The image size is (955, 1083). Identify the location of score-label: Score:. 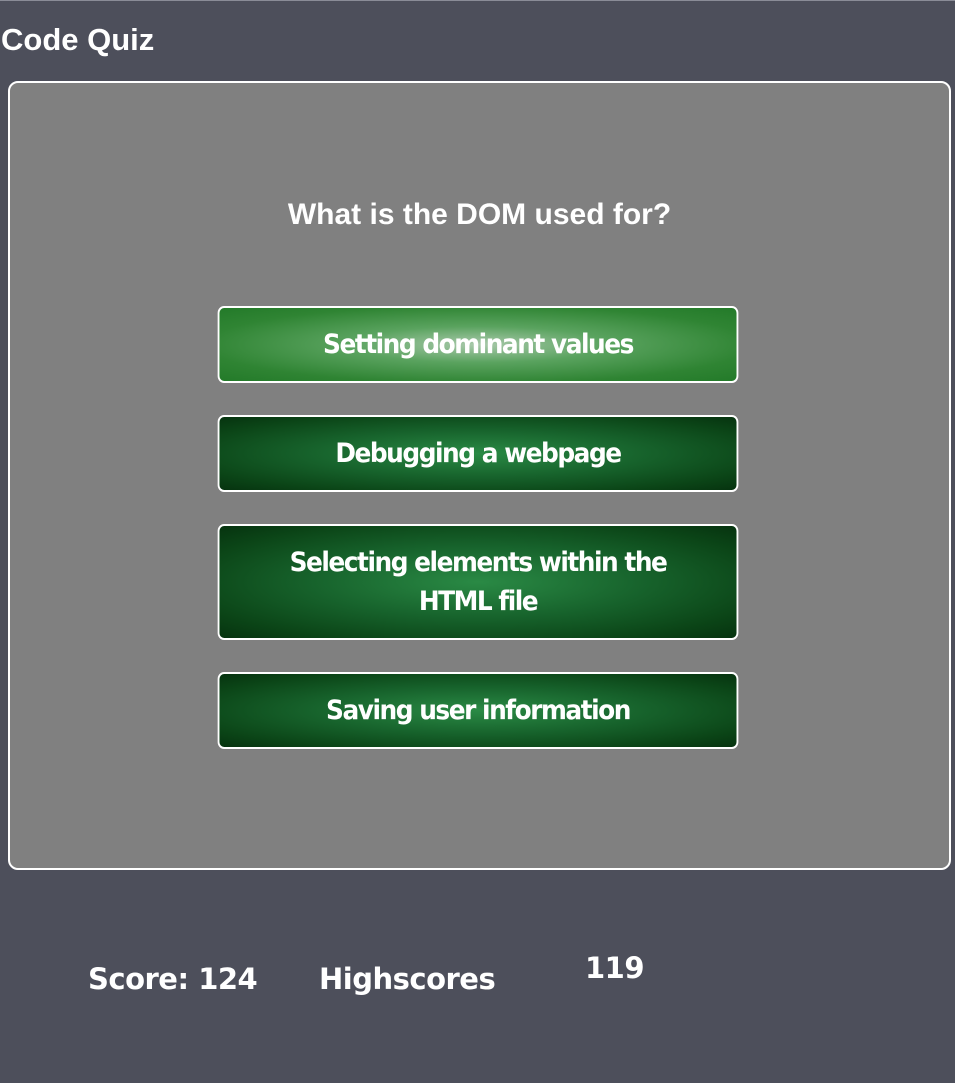
(138, 979).